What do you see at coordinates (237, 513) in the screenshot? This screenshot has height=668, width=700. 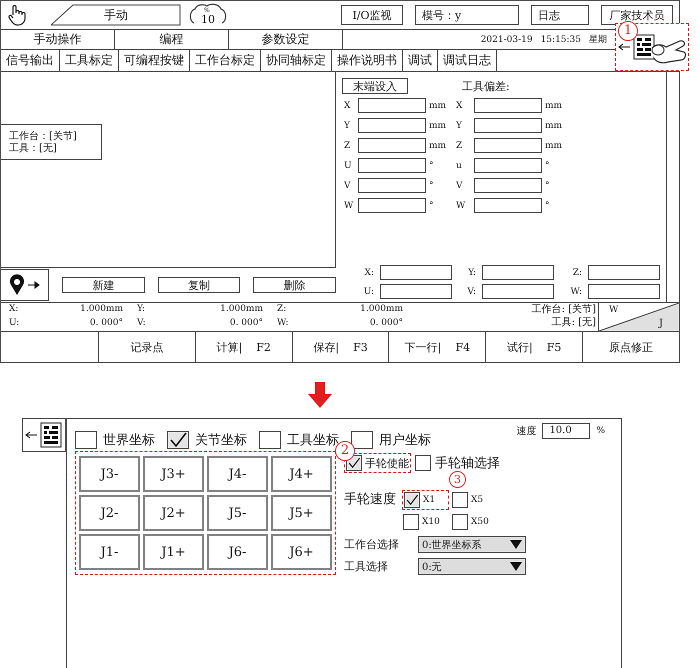 I see `jog-button: J5-` at bounding box center [237, 513].